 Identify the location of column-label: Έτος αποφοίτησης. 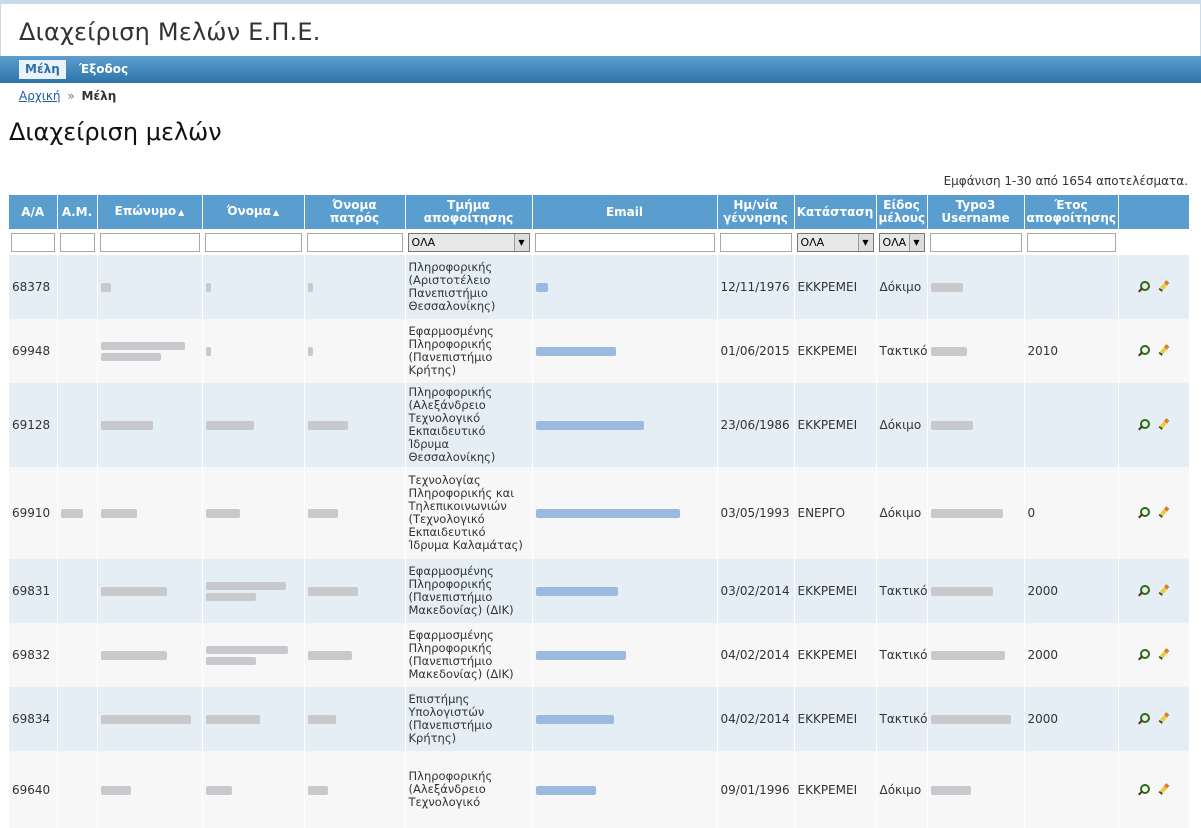
(1071, 211).